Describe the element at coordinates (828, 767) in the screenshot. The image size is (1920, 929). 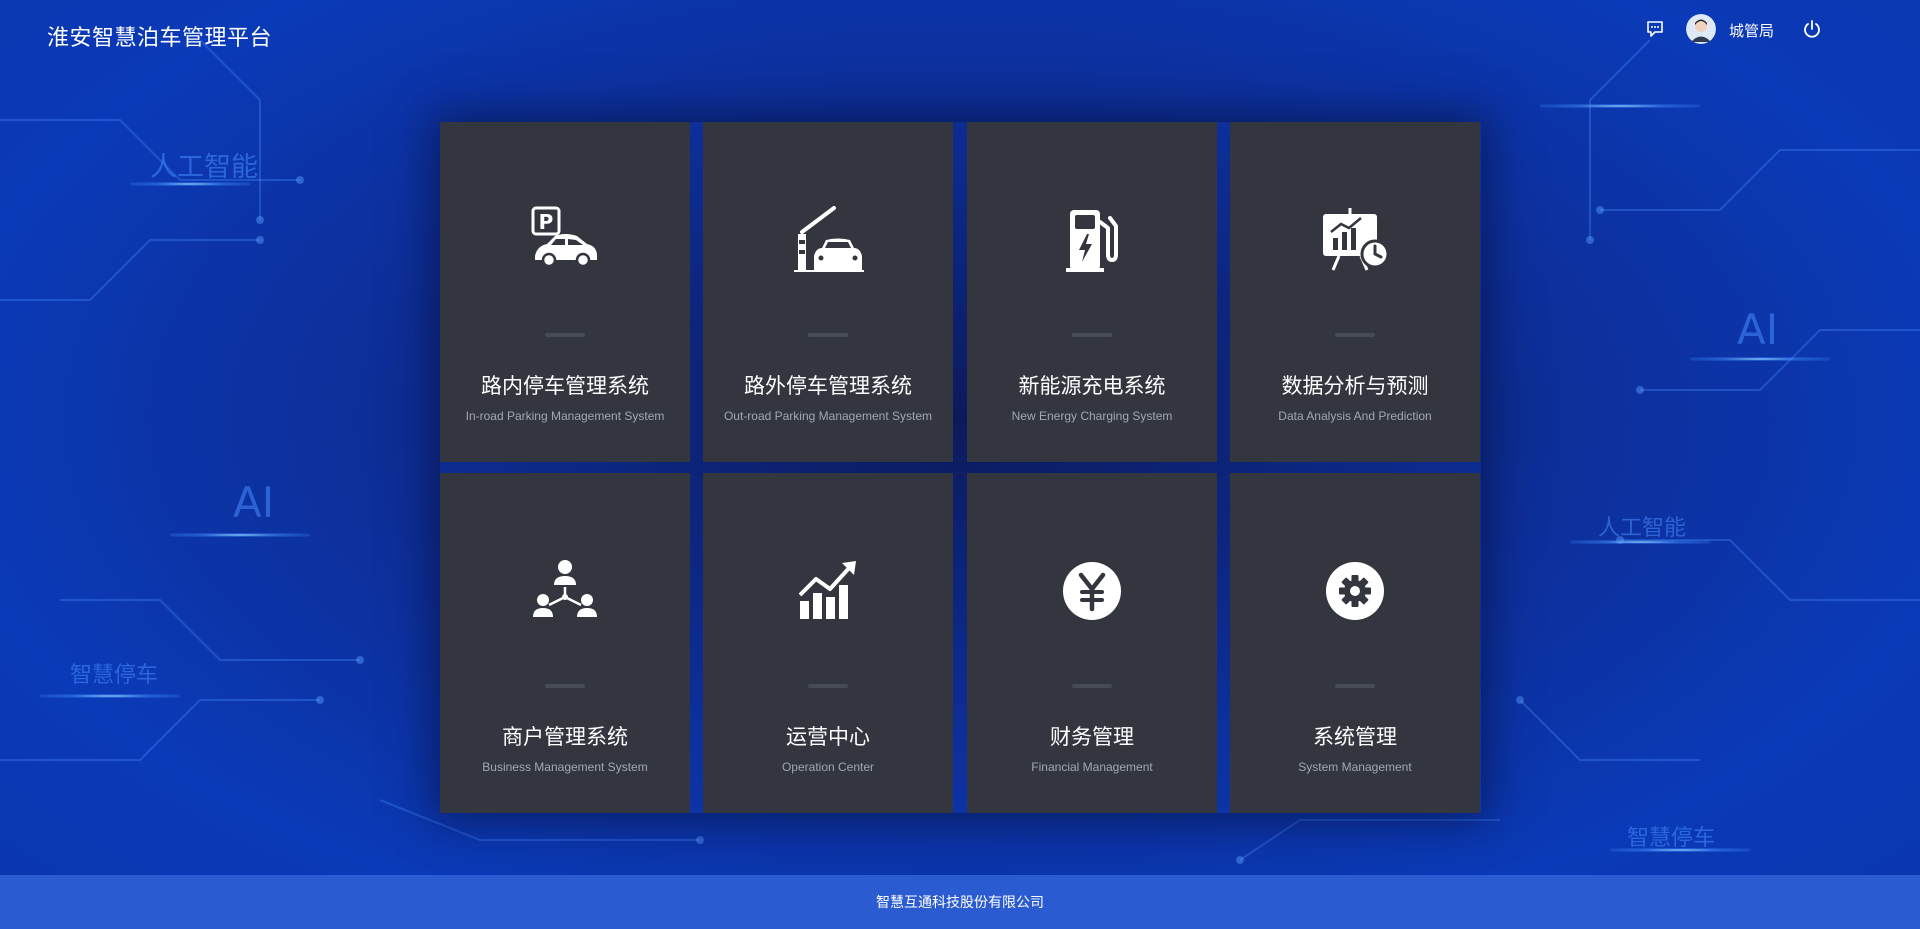
I see `module-subtitle: Operation Center` at that location.